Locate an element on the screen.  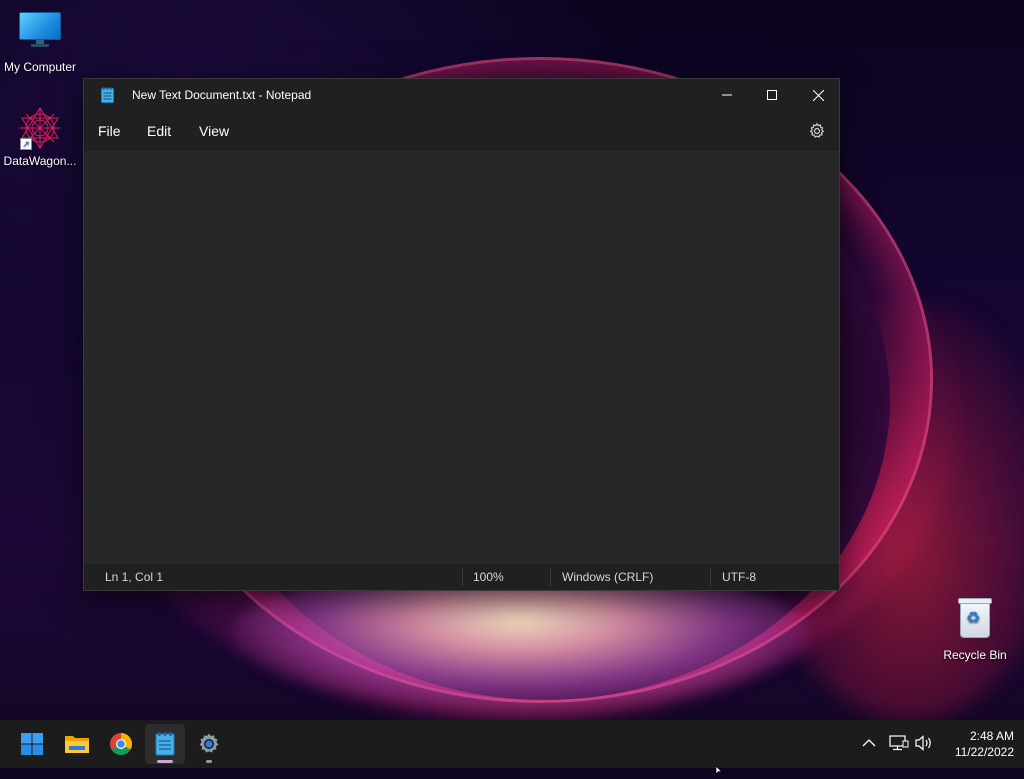
settings-icon is located at coordinates (209, 743).